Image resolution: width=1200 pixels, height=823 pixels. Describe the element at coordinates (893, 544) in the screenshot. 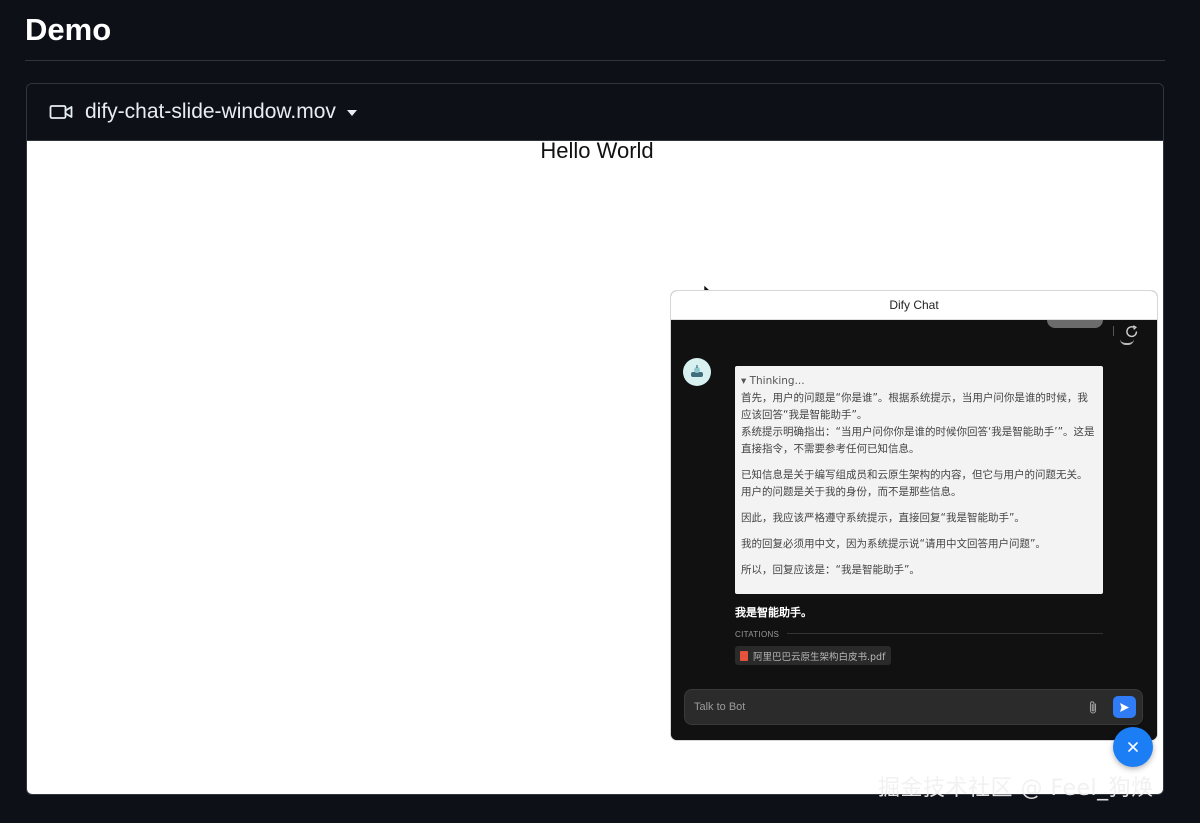

I see `thinking-paragraph: 我的回复必须用中文，因为系统提示说“请用中文回答用户问题”。` at that location.